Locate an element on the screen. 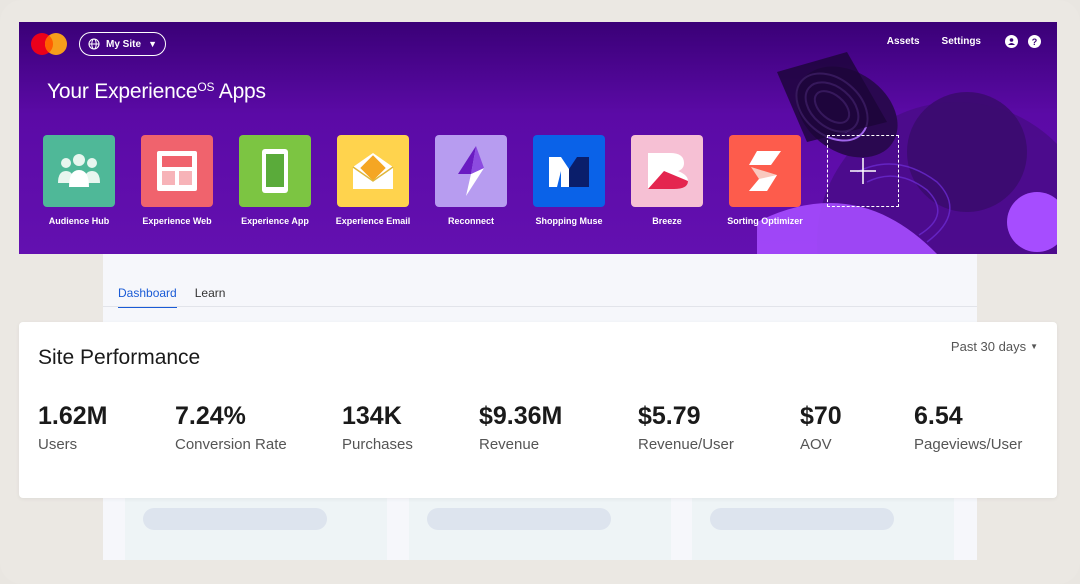 This screenshot has width=1080, height=584. metric-users: 1.62M Users is located at coordinates (72, 427).